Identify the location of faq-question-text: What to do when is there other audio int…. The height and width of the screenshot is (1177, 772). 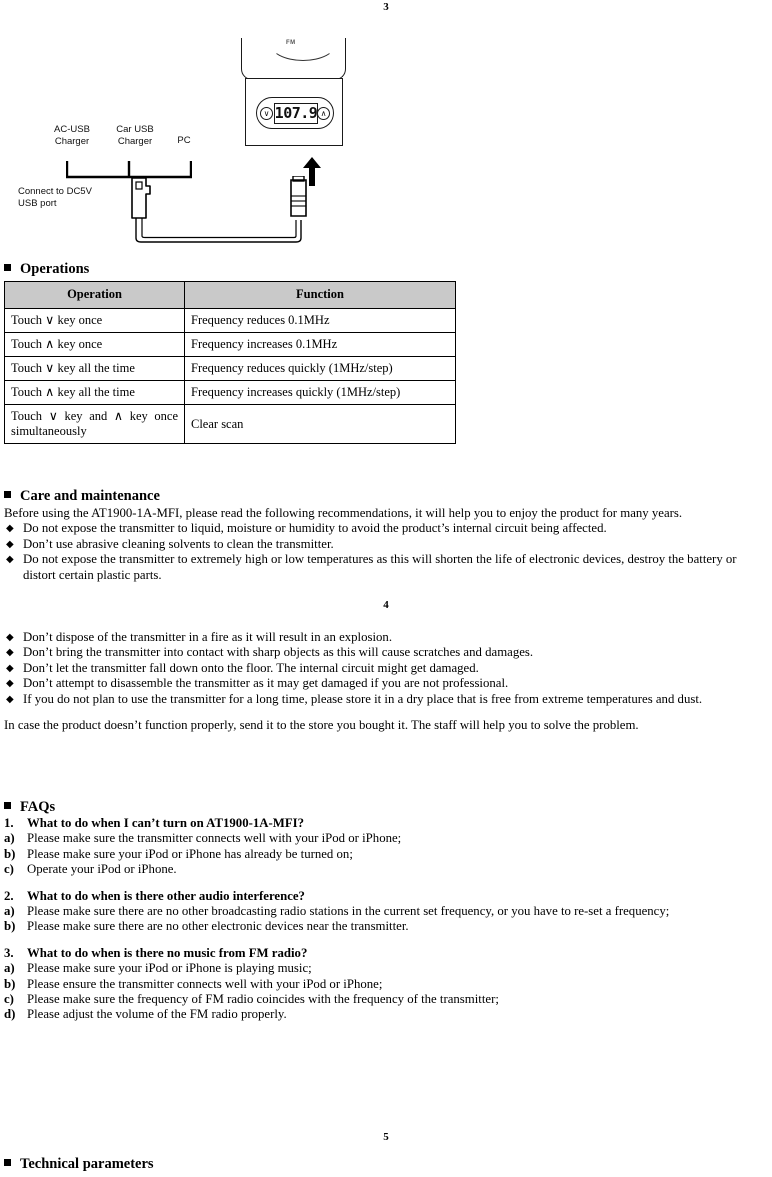
(166, 895).